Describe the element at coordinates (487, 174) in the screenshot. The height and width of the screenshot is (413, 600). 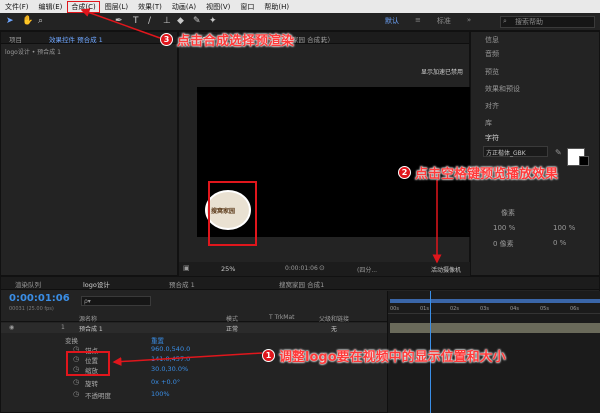
I see `callout-2-text: 点击空格键预览播放效果` at that location.